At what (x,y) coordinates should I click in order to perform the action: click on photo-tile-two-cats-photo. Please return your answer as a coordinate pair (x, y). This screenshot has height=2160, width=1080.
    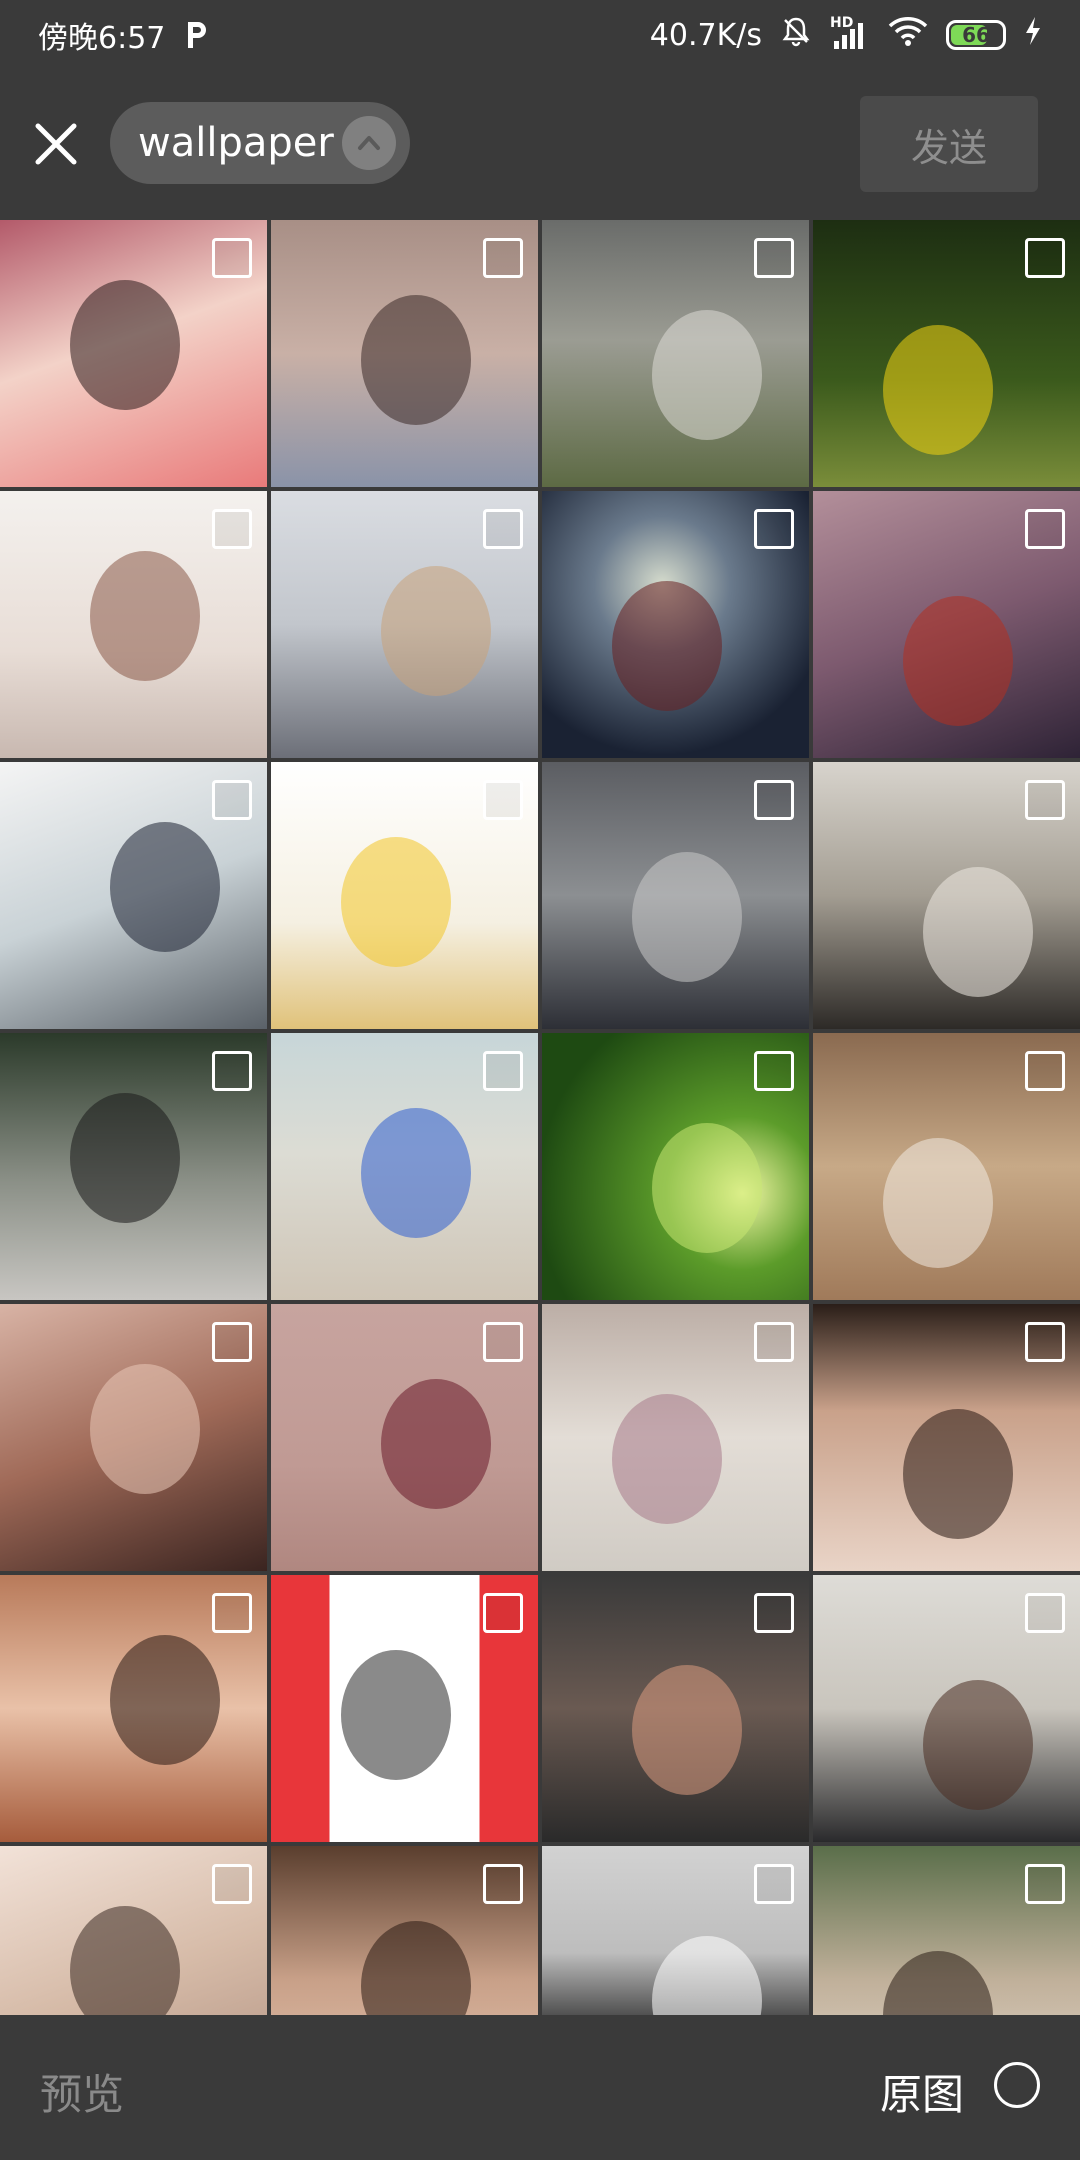
    Looking at the image, I should click on (675, 895).